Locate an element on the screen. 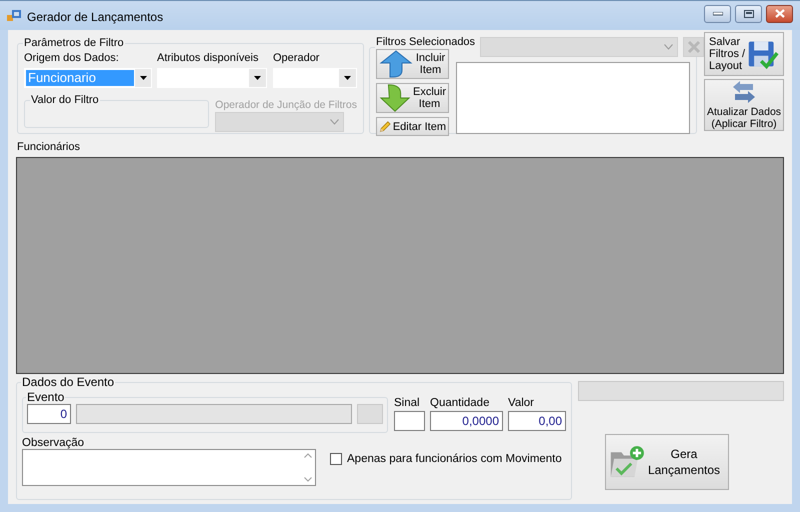  exclude-item-button: Excluir Item is located at coordinates (412, 98).